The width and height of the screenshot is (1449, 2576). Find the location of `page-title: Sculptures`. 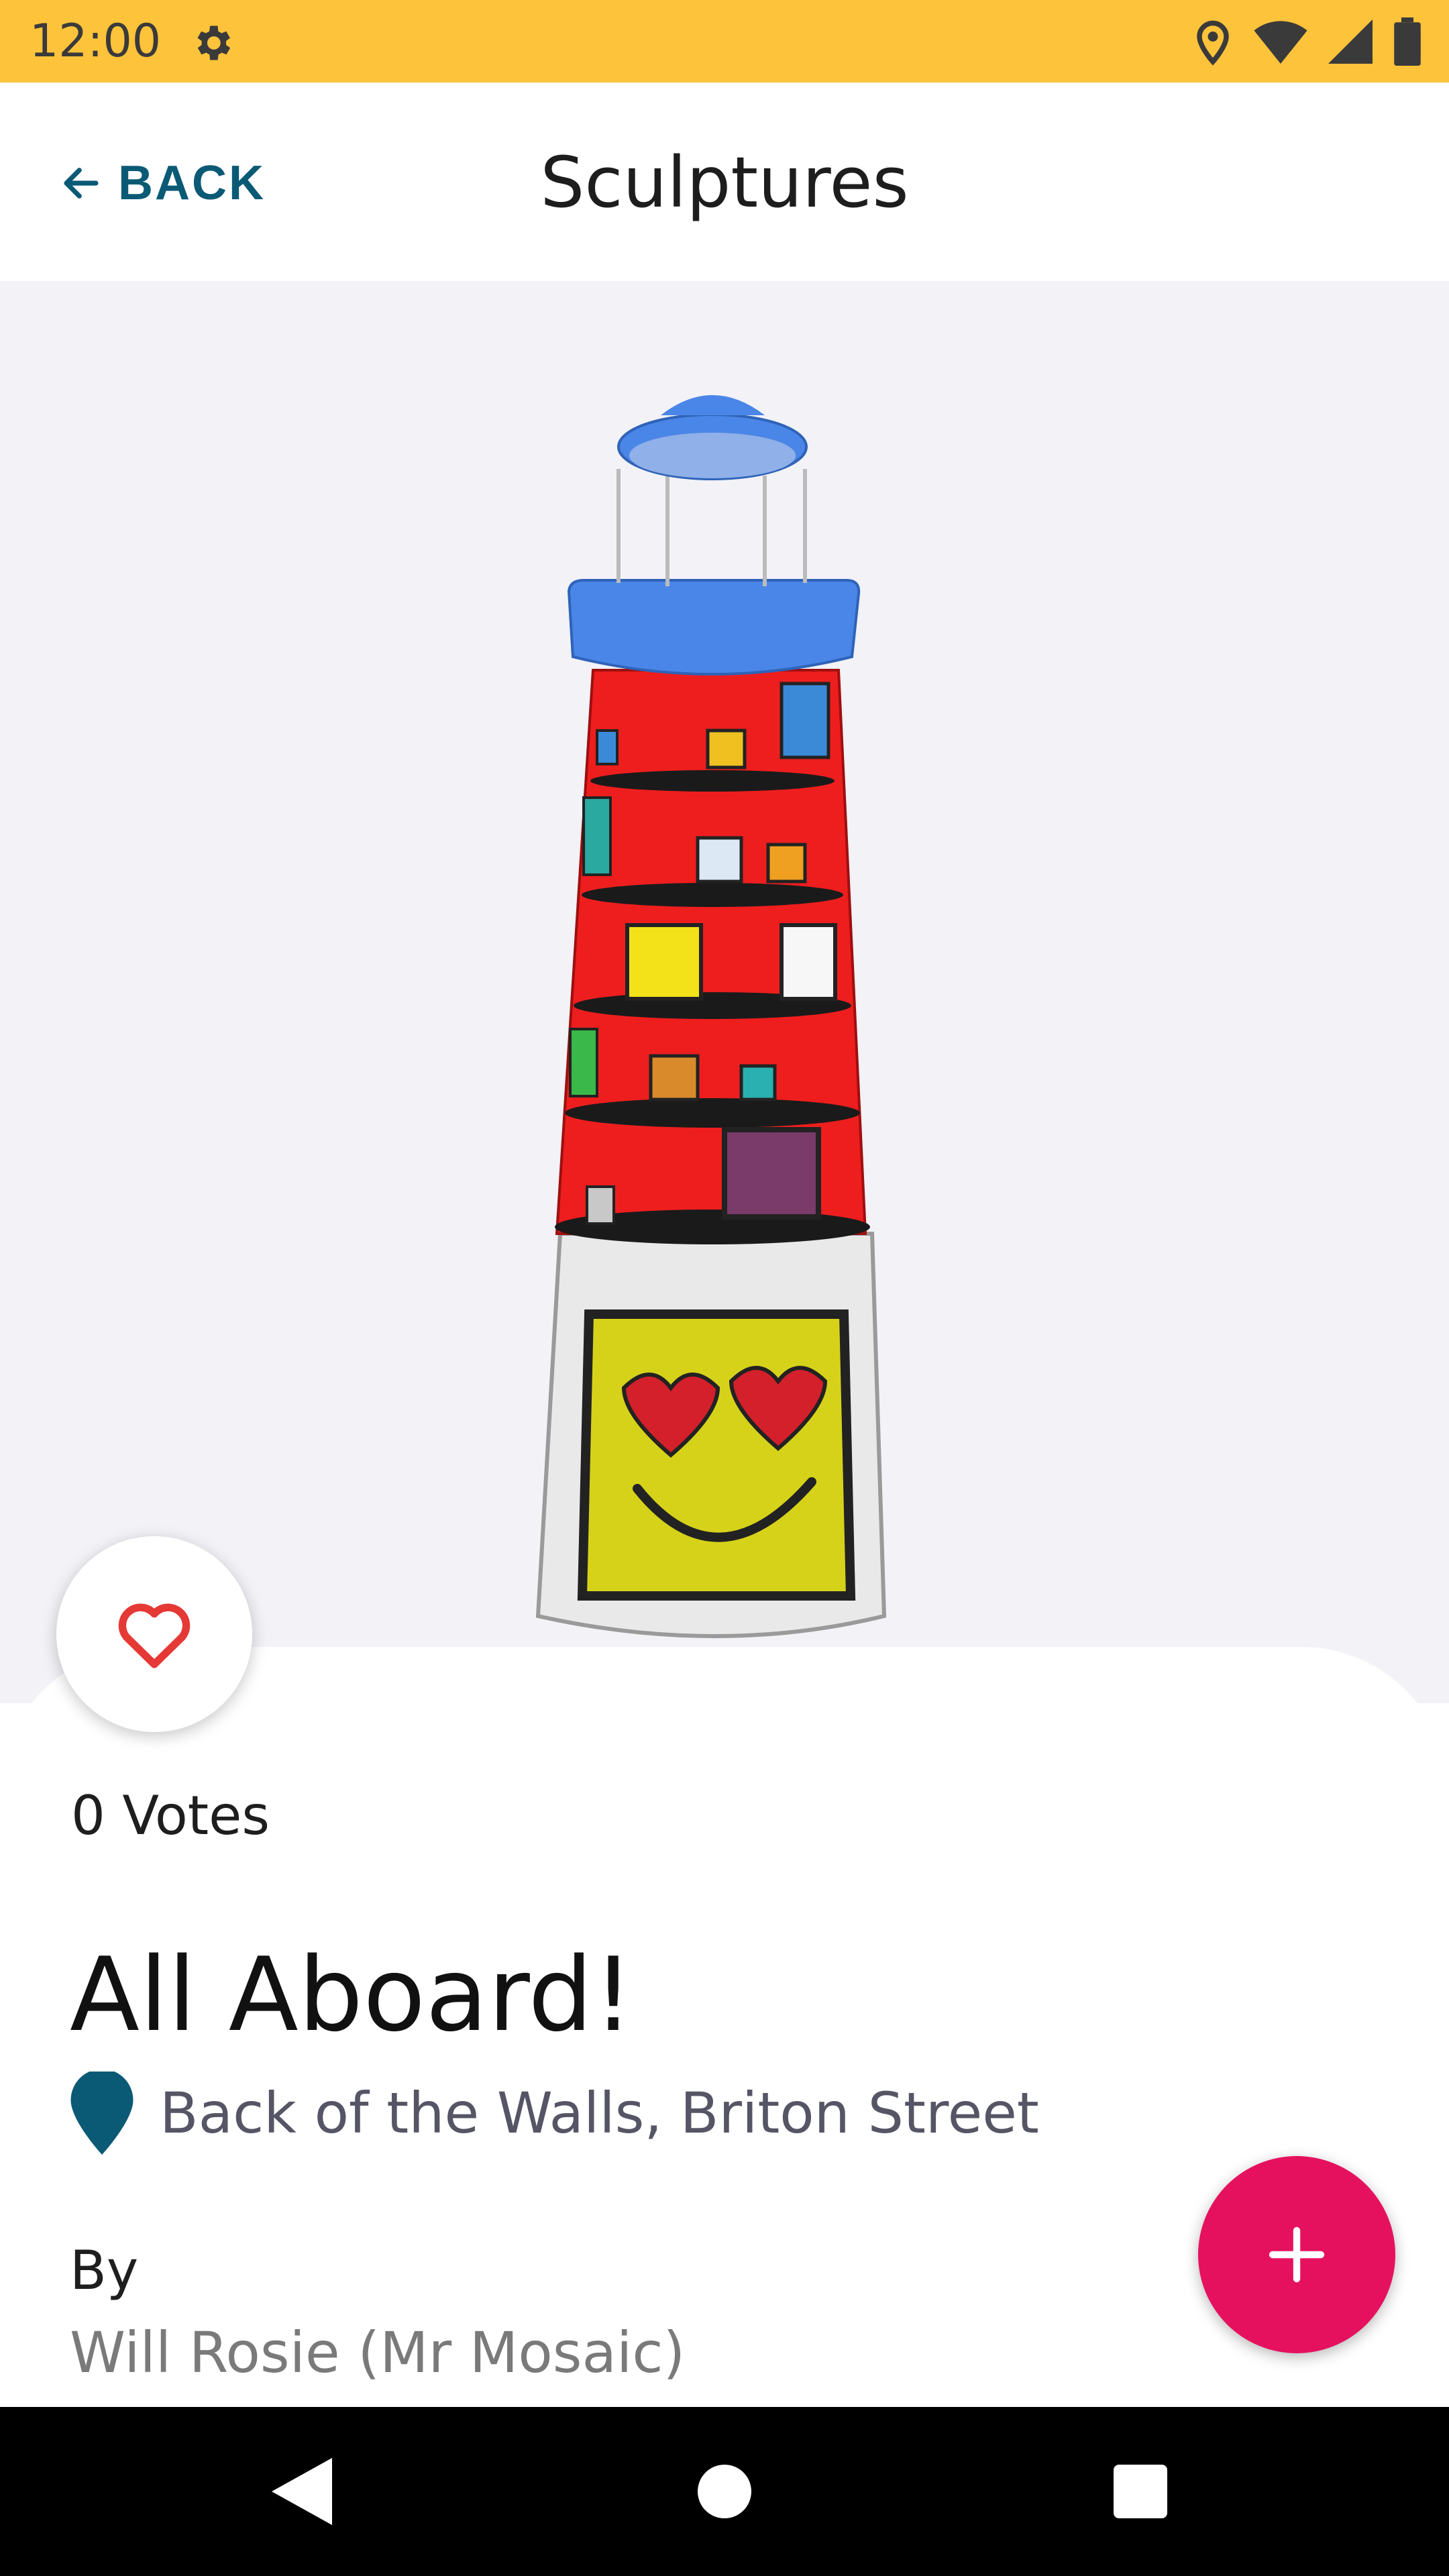

page-title: Sculptures is located at coordinates (724, 182).